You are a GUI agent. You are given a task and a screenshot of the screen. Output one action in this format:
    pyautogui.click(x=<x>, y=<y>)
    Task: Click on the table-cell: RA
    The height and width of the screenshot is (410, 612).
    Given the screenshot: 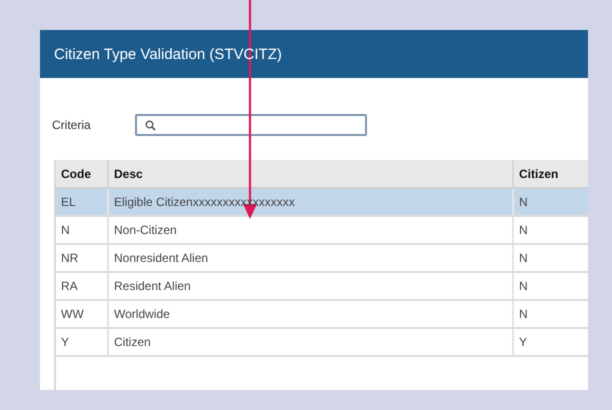 What is the action you would take?
    pyautogui.click(x=69, y=286)
    